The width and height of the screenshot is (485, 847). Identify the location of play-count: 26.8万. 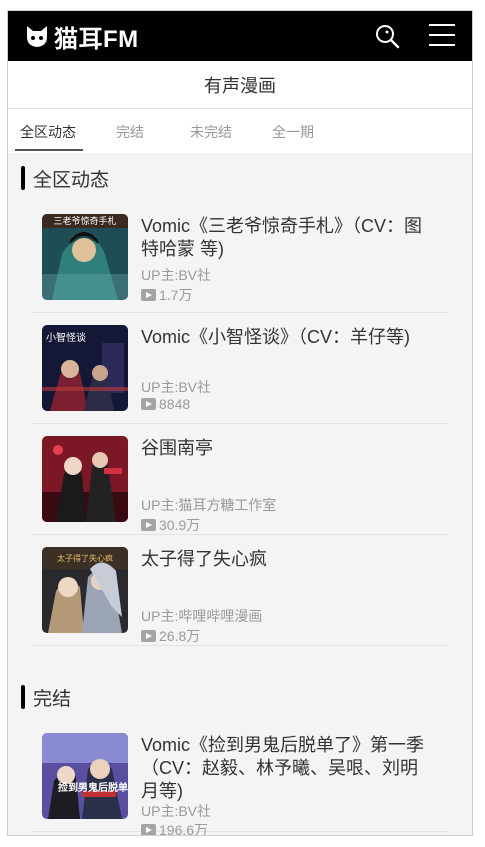
(170, 636).